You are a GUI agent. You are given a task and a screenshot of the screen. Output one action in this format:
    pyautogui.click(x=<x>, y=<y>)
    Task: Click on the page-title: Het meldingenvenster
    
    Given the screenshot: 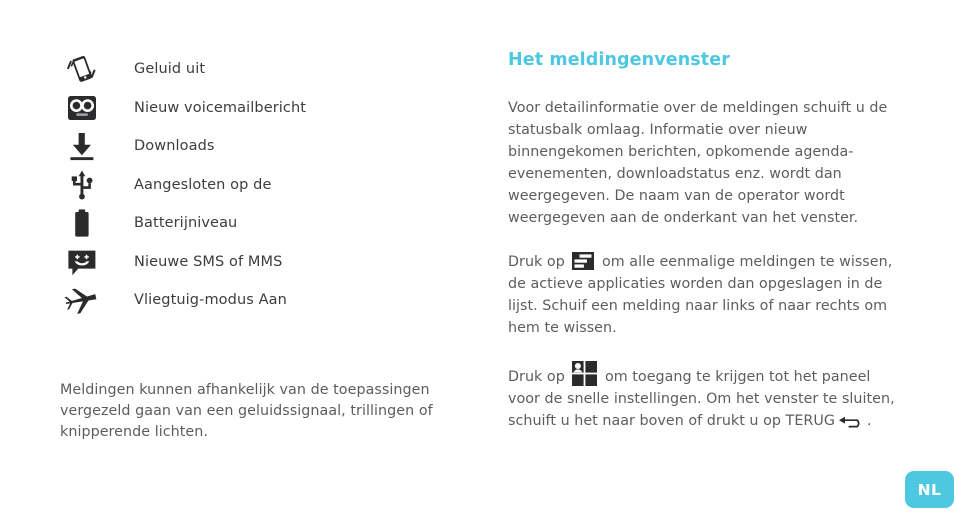 What is the action you would take?
    pyautogui.click(x=619, y=60)
    